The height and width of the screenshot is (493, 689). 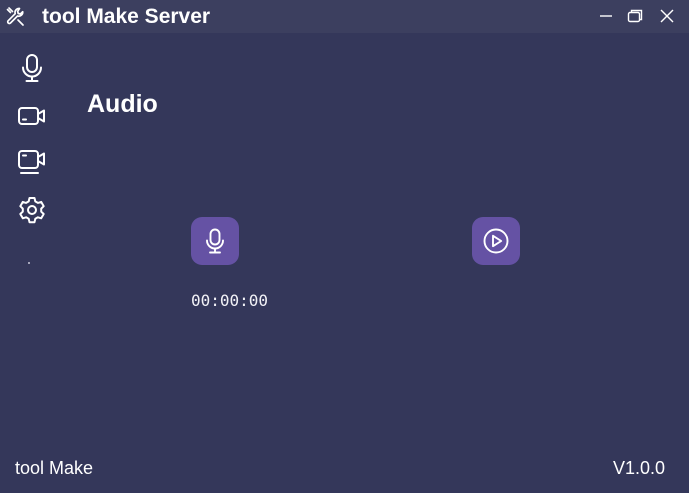 What do you see at coordinates (230, 300) in the screenshot?
I see `recording-timer: 00:00:00` at bounding box center [230, 300].